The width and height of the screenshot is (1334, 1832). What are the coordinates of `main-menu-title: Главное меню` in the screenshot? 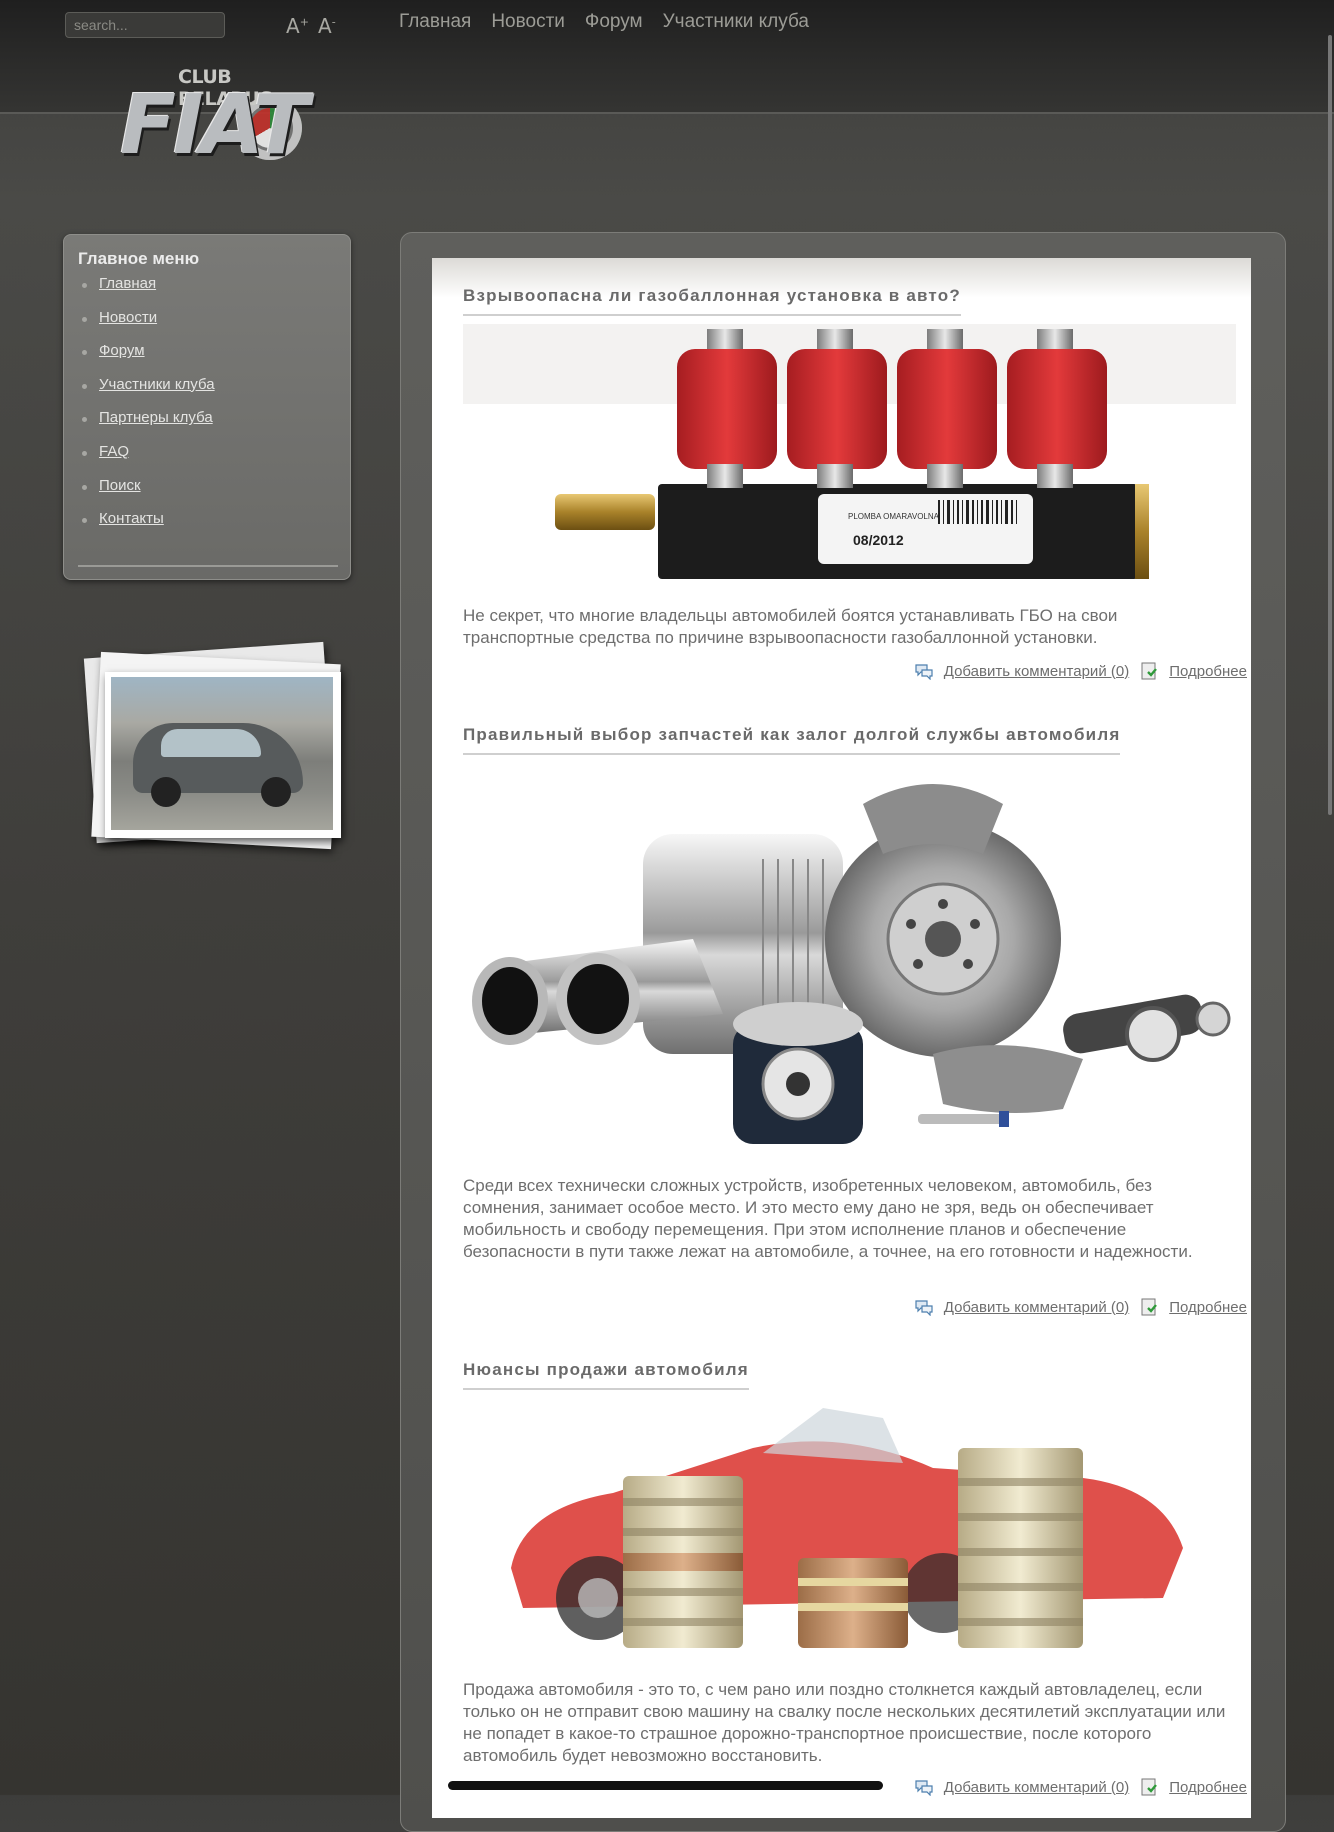 It's located at (139, 258).